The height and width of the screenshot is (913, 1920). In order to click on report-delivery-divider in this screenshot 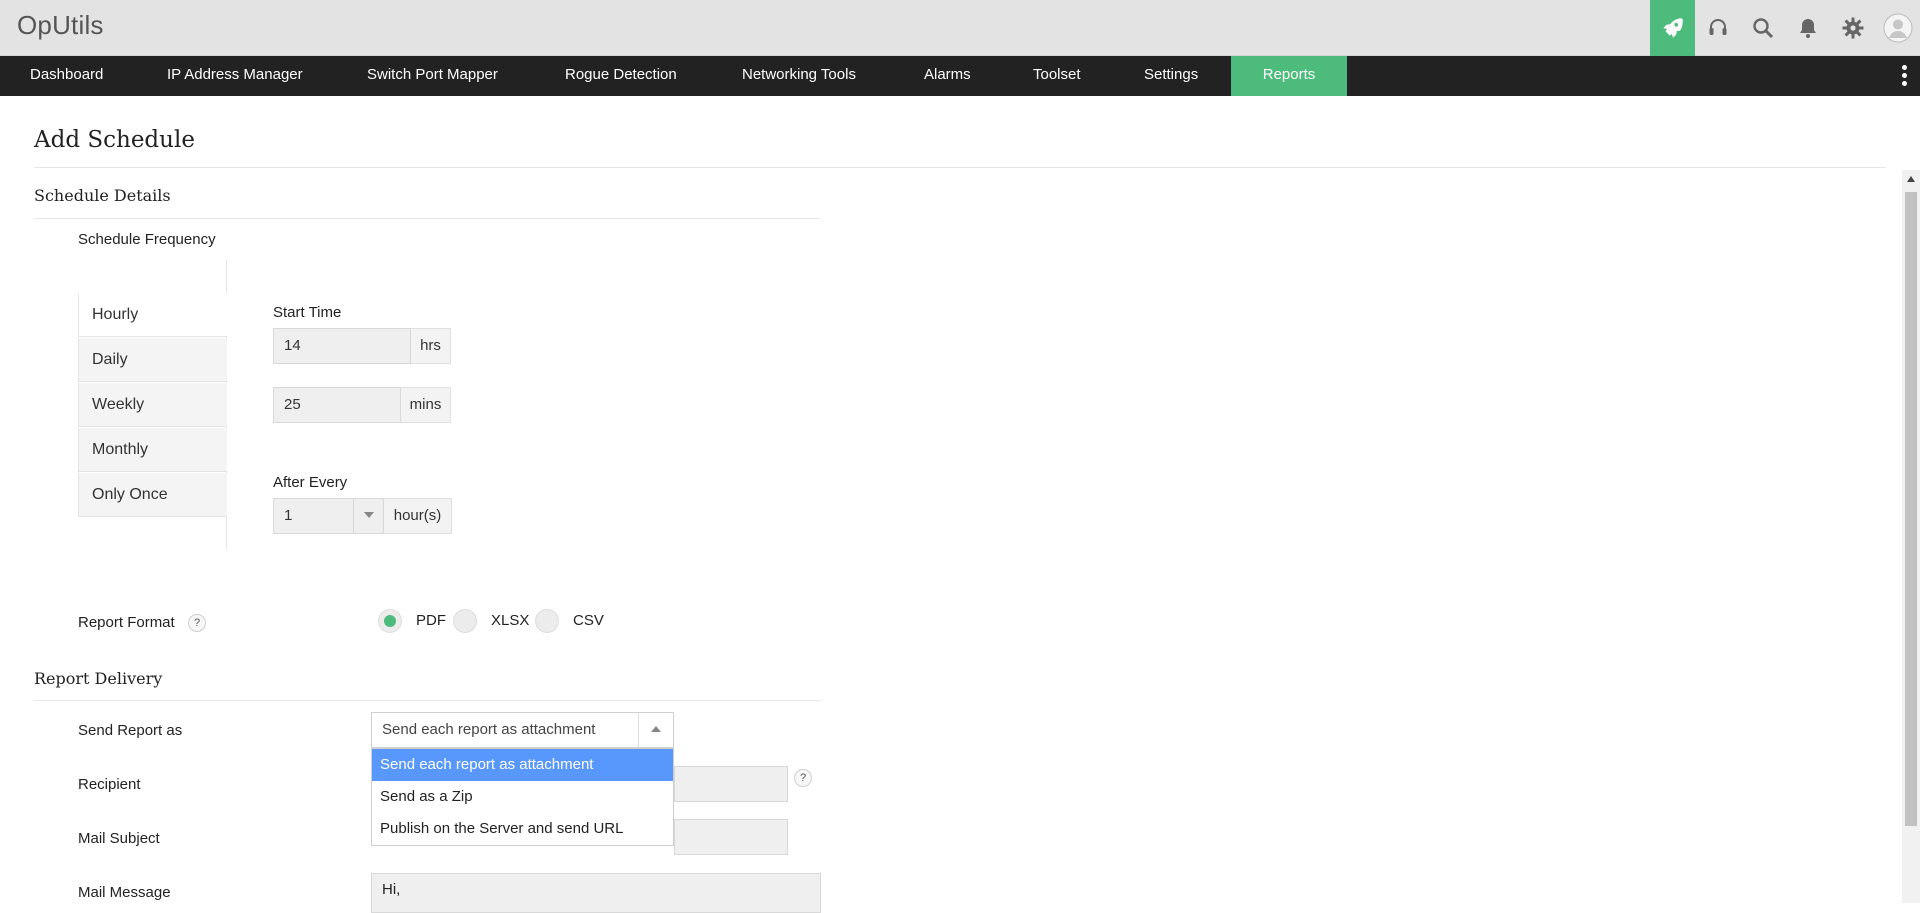, I will do `click(427, 700)`.